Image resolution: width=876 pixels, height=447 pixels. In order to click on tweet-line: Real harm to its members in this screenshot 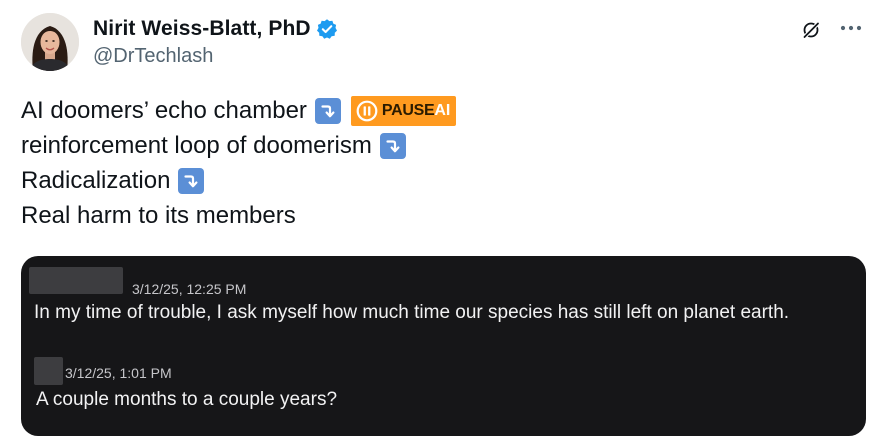, I will do `click(238, 215)`.